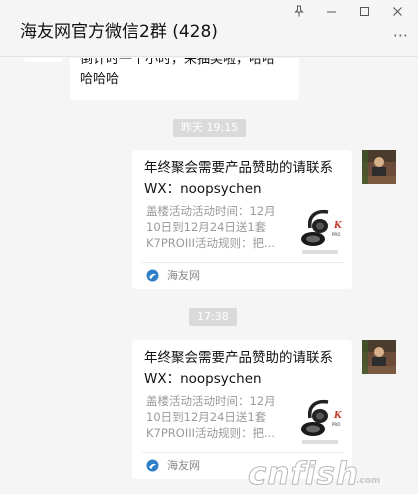 The width and height of the screenshot is (418, 494). Describe the element at coordinates (364, 11) in the screenshot. I see `maximize-icon` at that location.